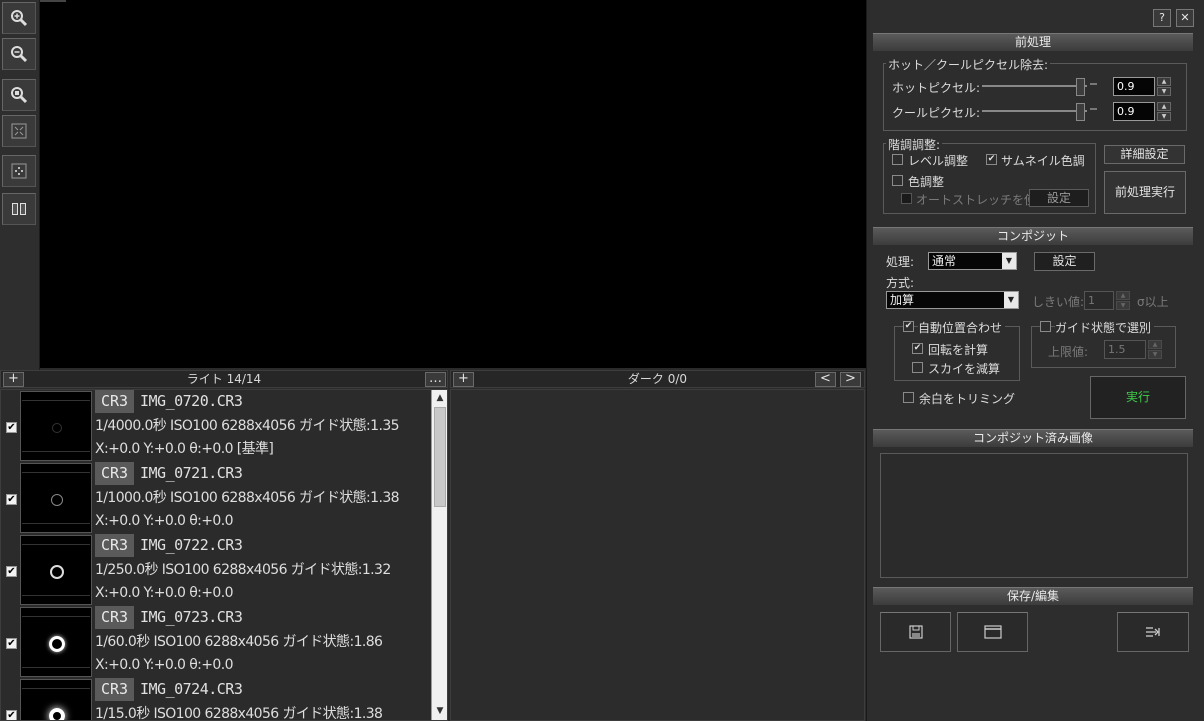 The width and height of the screenshot is (1204, 721). Describe the element at coordinates (1039, 87) in the screenshot. I see `hot-pixel-slider` at that location.